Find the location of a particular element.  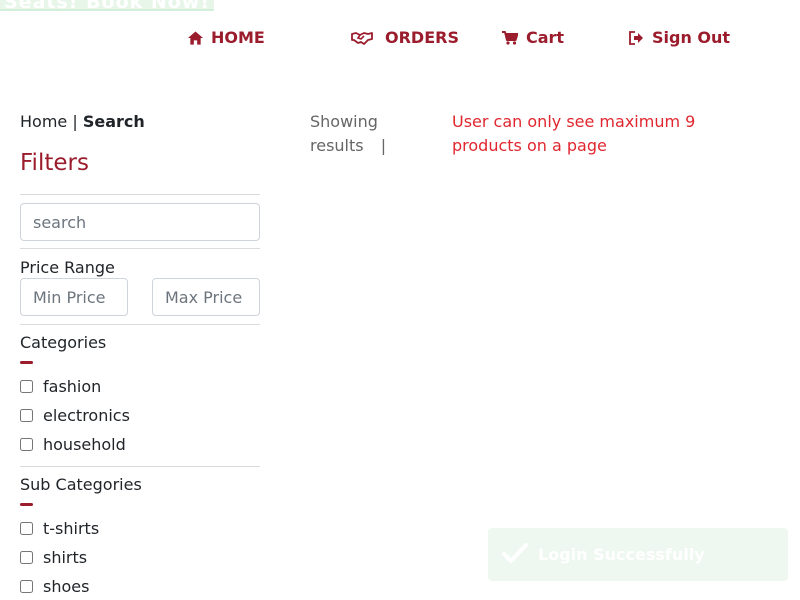

nav-home-label: HOME is located at coordinates (238, 37).